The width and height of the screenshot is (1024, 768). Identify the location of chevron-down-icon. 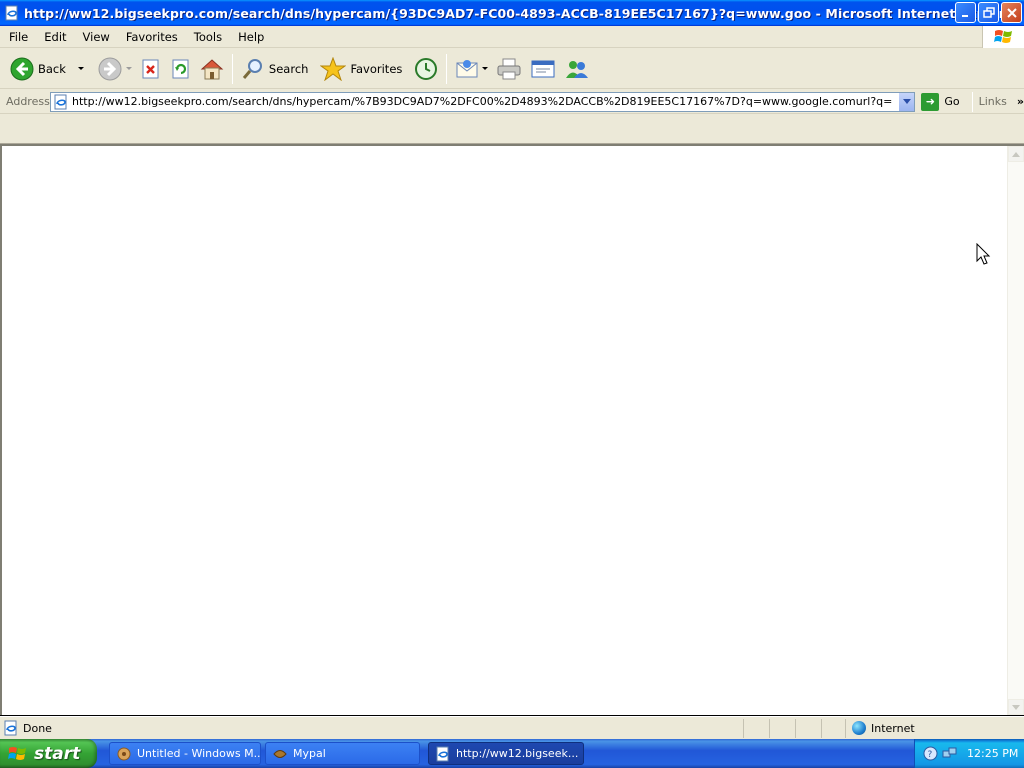
(906, 101).